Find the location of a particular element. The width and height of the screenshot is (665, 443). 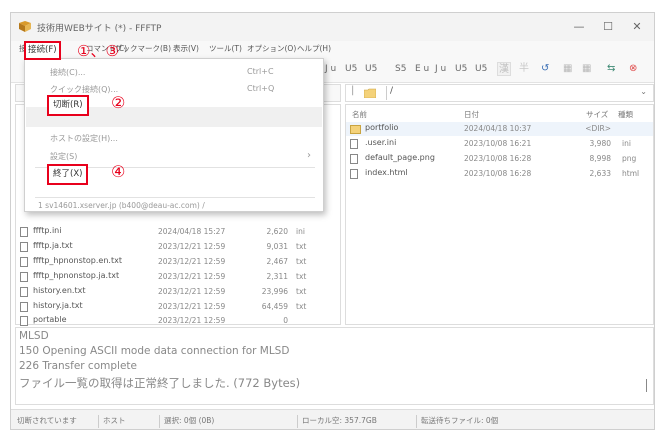

table-row: portfolio 2024/04/18 10:37 <DIR> is located at coordinates (499, 129).